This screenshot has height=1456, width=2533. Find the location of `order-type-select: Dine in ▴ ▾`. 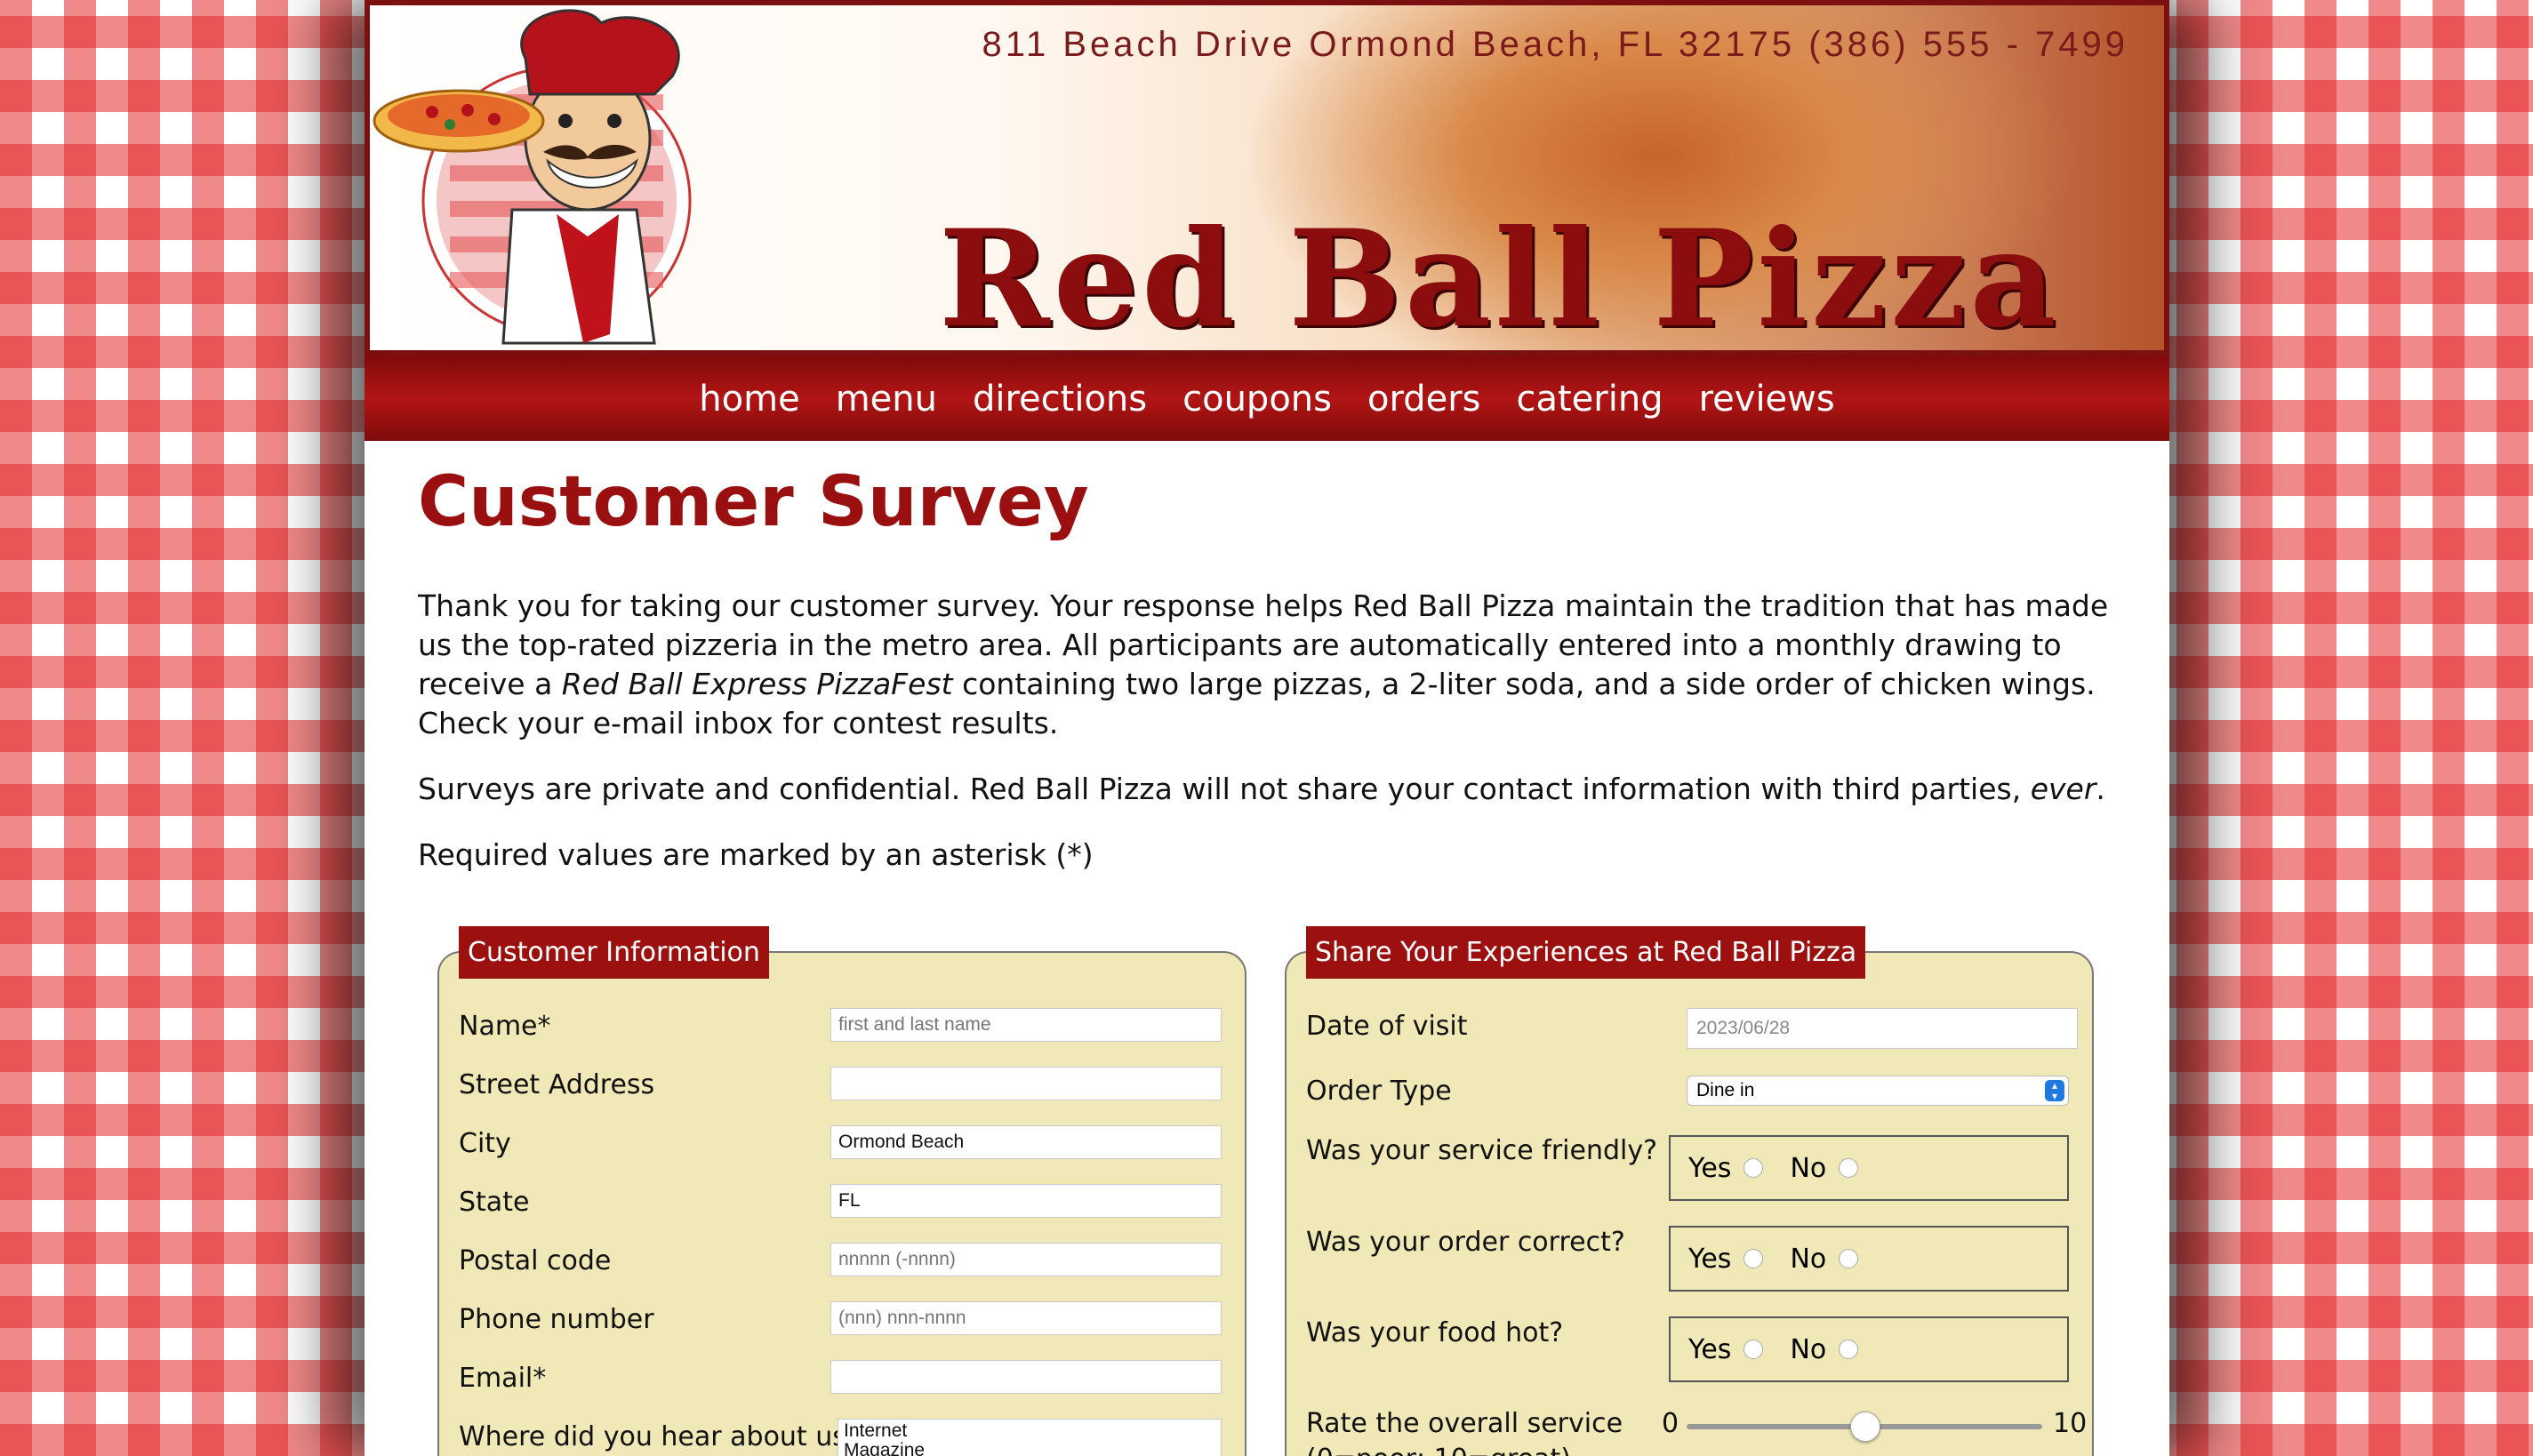

order-type-select: Dine in ▴ ▾ is located at coordinates (1878, 1091).